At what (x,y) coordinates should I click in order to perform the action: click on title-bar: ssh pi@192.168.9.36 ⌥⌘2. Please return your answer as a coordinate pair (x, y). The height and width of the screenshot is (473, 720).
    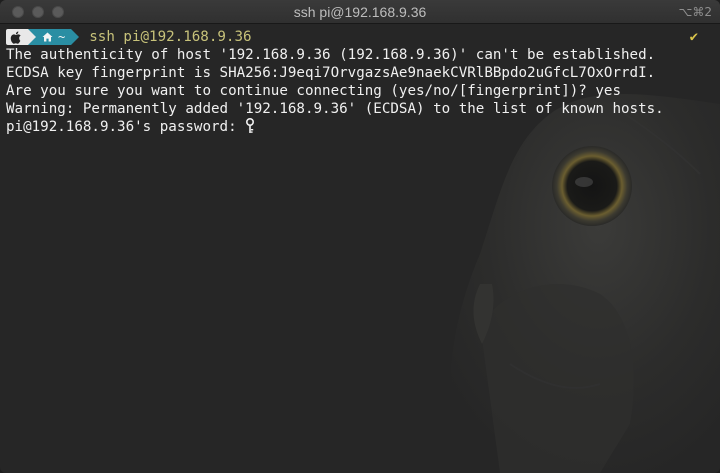
    Looking at the image, I should click on (360, 12).